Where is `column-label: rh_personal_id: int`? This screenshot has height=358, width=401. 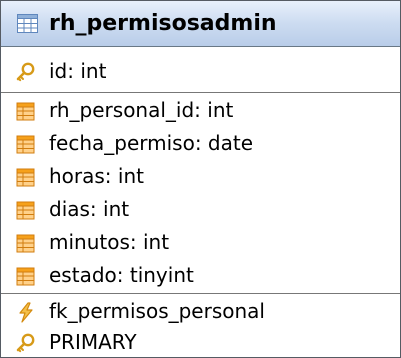 column-label: rh_personal_id: int is located at coordinates (141, 110).